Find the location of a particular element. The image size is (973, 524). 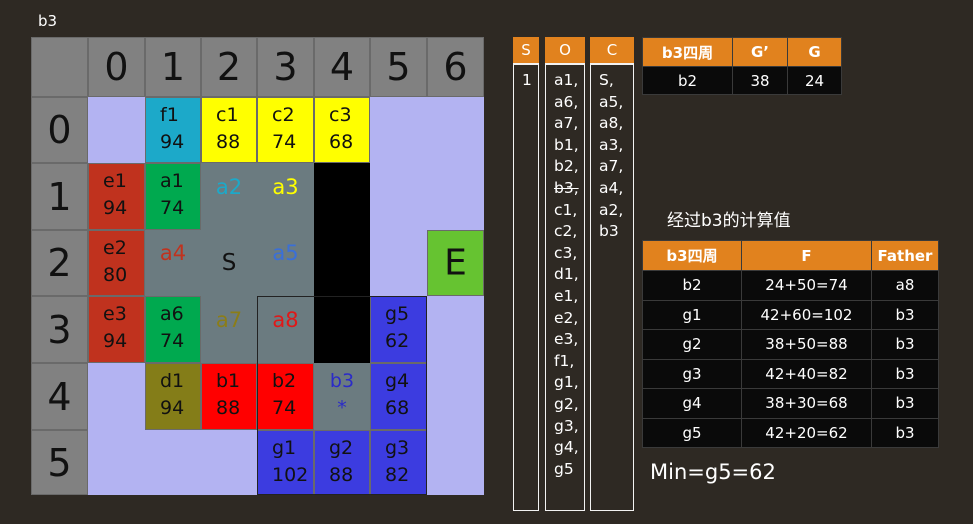

node-cell-a7: a7 is located at coordinates (229, 329).